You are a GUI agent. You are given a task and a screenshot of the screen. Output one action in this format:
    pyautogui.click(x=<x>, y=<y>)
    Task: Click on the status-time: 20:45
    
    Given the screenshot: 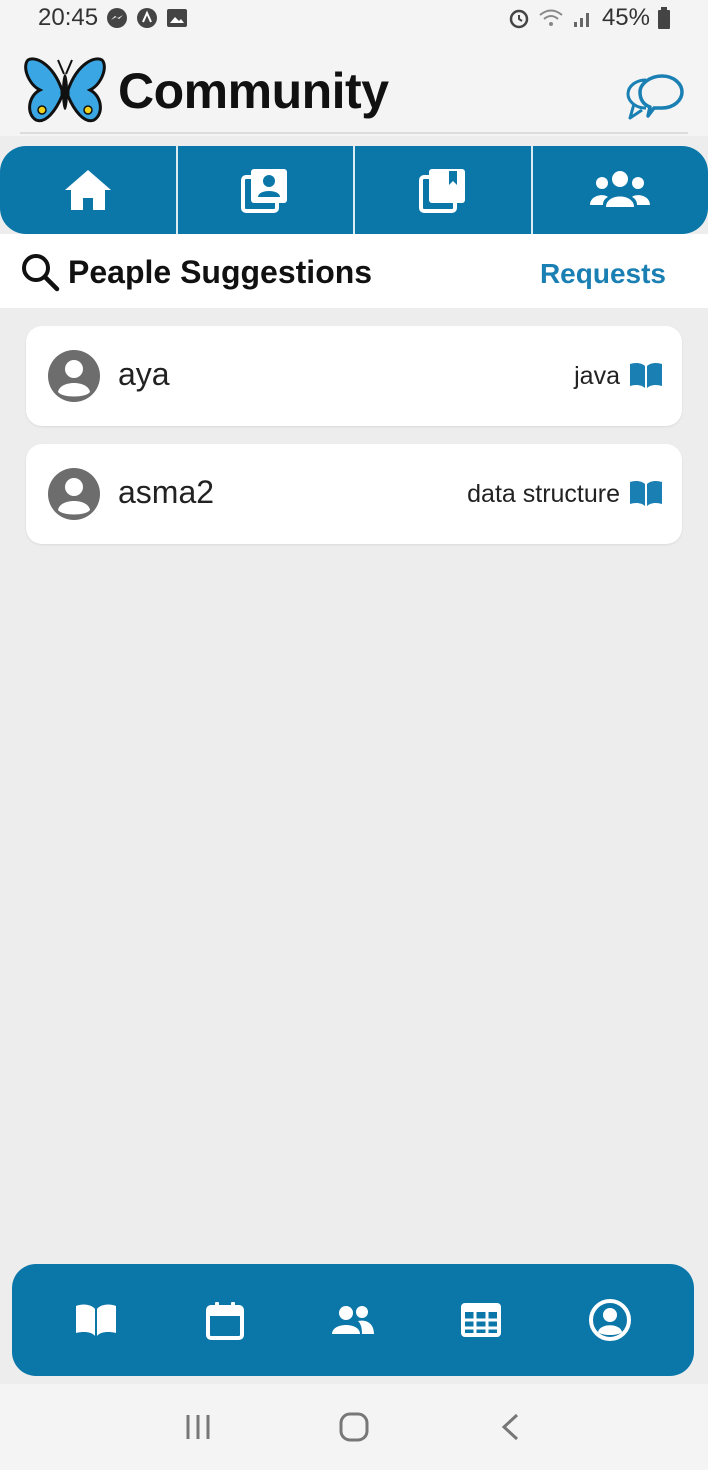 What is the action you would take?
    pyautogui.click(x=68, y=17)
    